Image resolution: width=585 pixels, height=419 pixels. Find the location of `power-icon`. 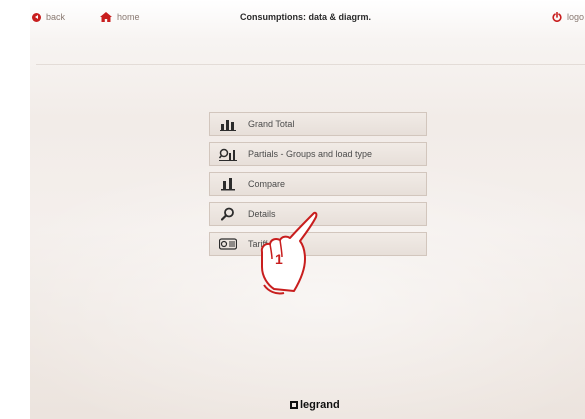

power-icon is located at coordinates (557, 17).